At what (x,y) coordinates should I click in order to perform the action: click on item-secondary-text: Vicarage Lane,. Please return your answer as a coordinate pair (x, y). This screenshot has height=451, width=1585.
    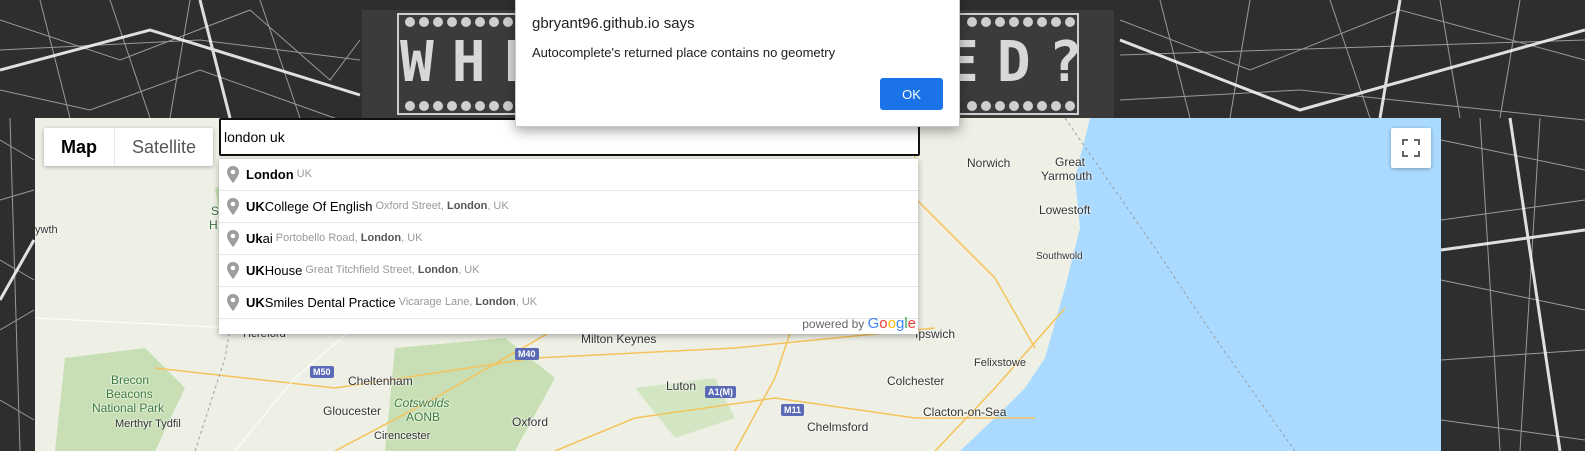
    Looking at the image, I should click on (437, 302).